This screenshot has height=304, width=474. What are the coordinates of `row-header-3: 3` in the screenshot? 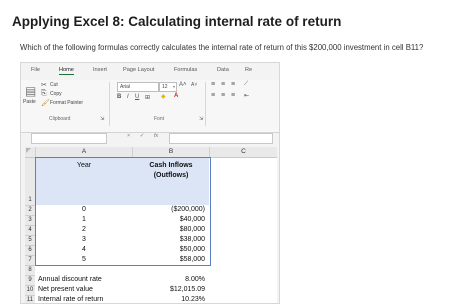 It's located at (30, 221).